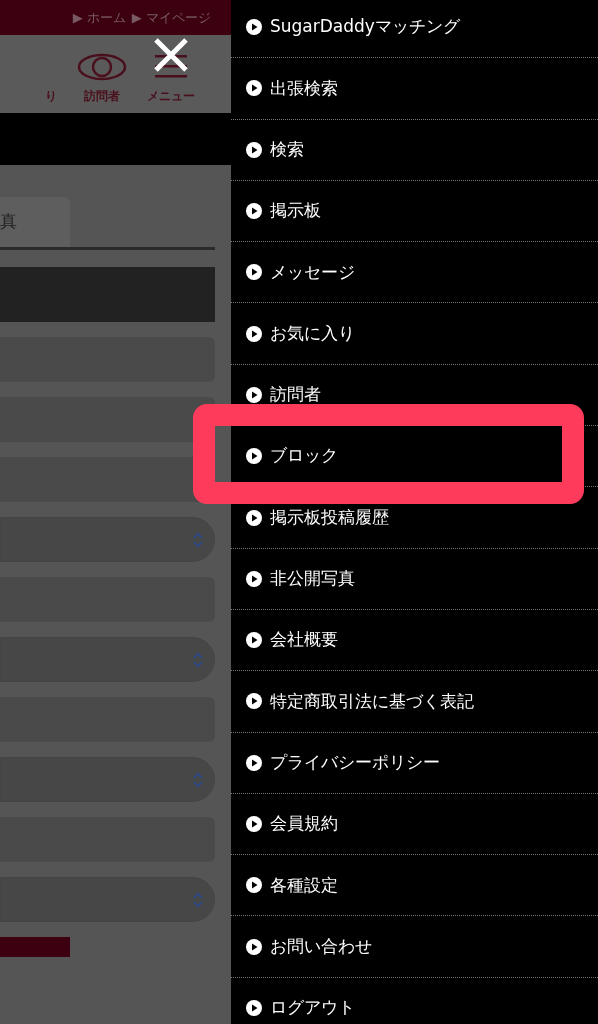 This screenshot has width=598, height=1024. Describe the element at coordinates (283, 211) in the screenshot. I see `menu-item: 掲示板` at that location.